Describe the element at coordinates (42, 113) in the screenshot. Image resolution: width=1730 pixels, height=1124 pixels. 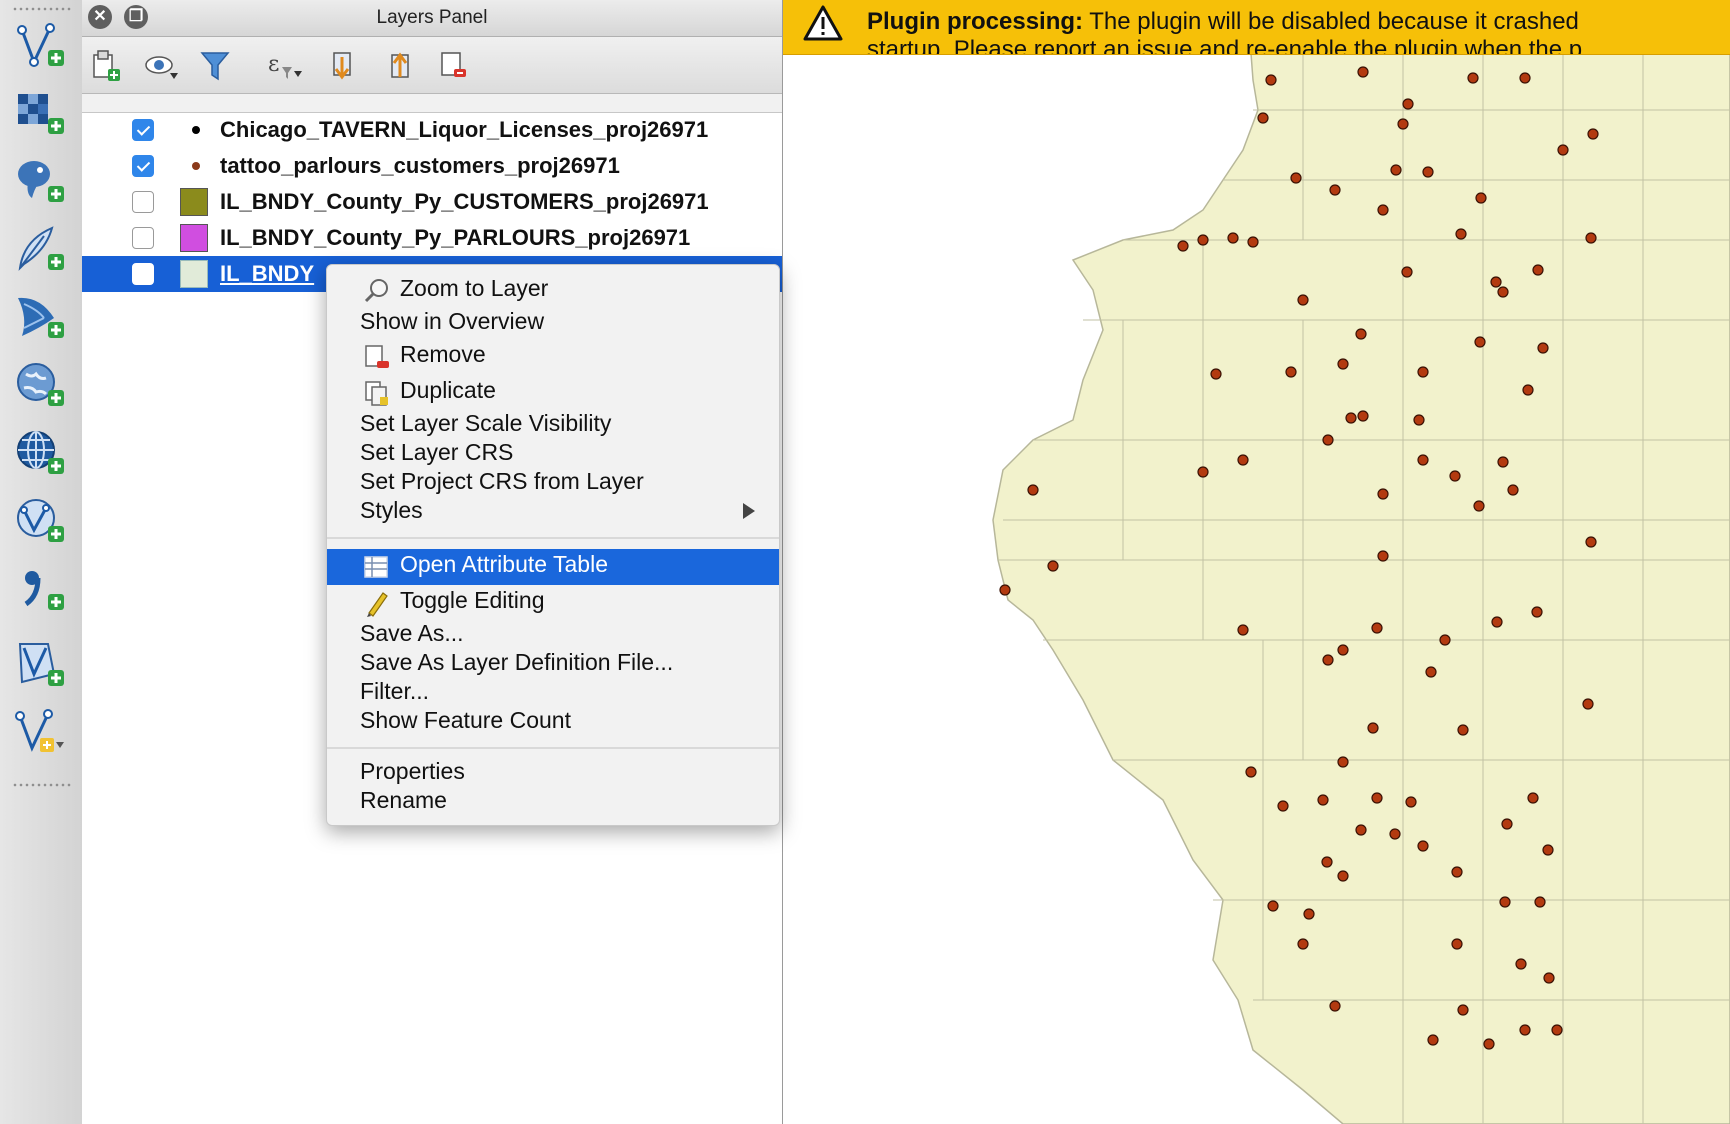
I see `add-raster-layer-button` at that location.